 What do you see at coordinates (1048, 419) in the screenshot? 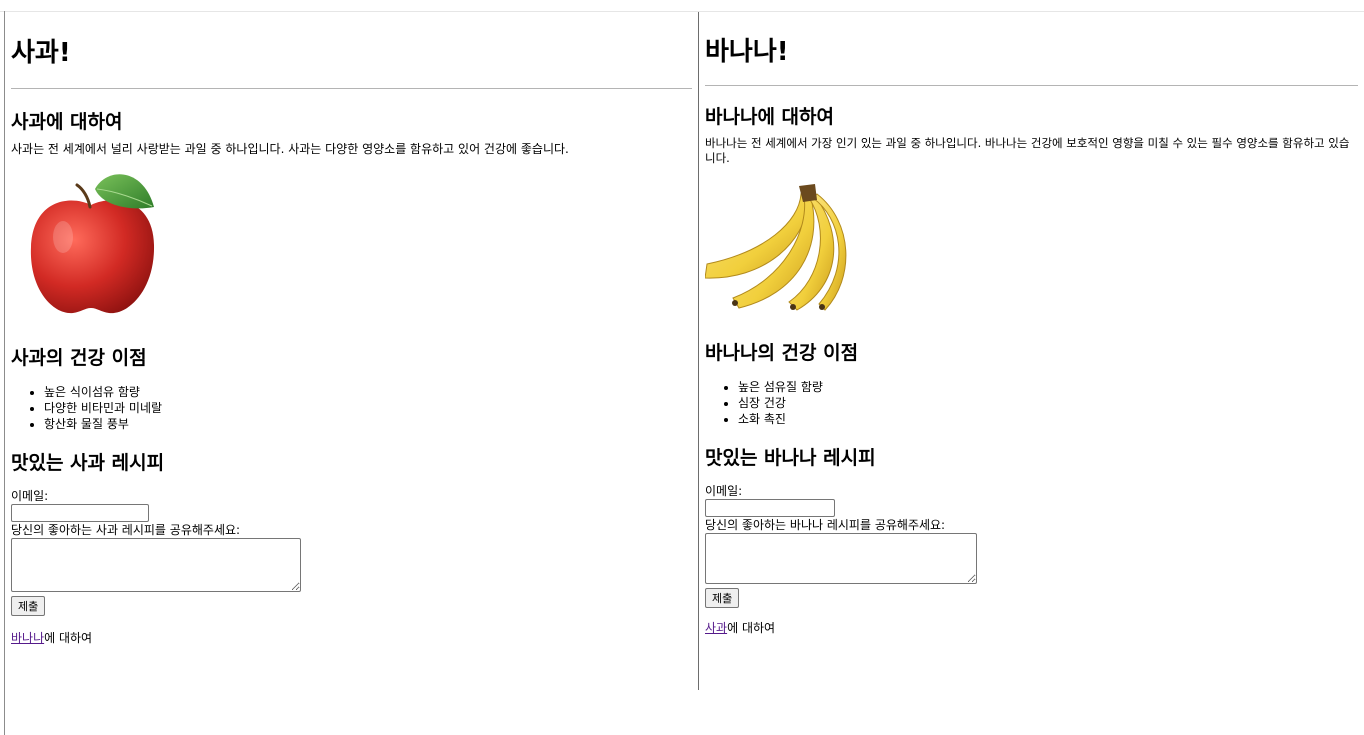
I see `list-item: 소화 촉진` at bounding box center [1048, 419].